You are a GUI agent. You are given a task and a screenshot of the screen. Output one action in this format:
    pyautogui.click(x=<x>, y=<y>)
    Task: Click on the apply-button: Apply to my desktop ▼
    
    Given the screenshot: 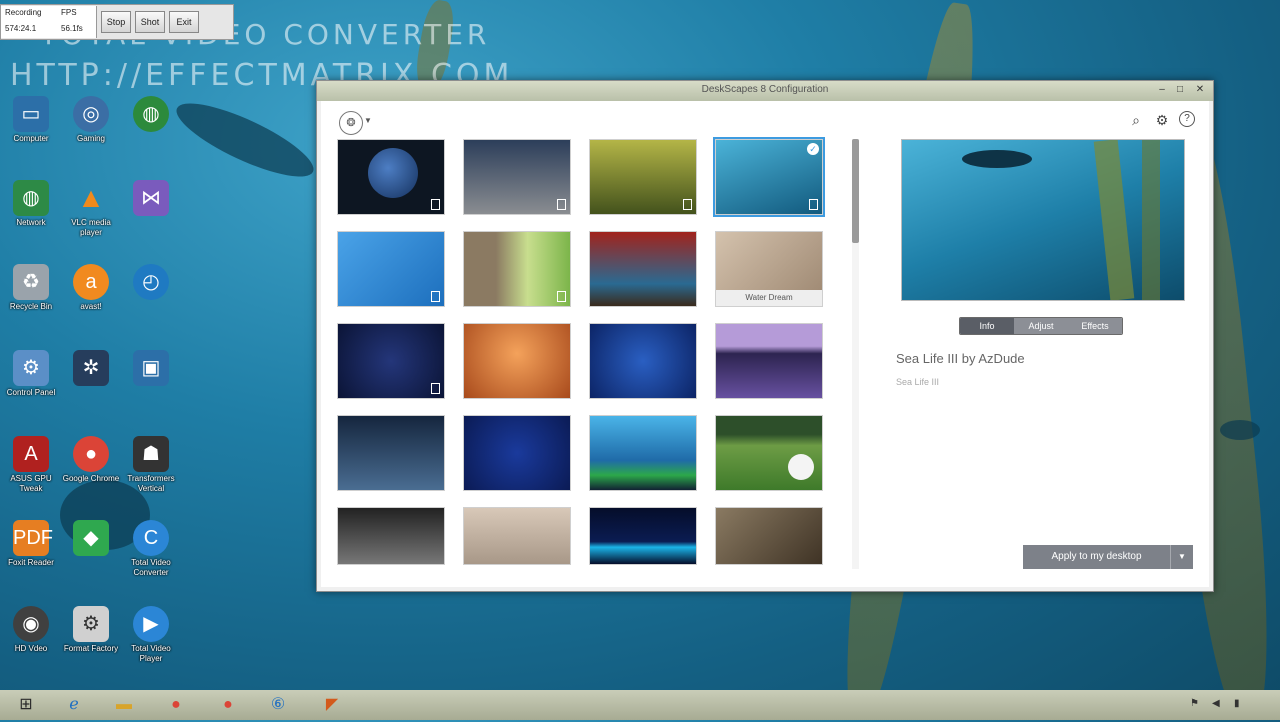 What is the action you would take?
    pyautogui.click(x=1108, y=557)
    